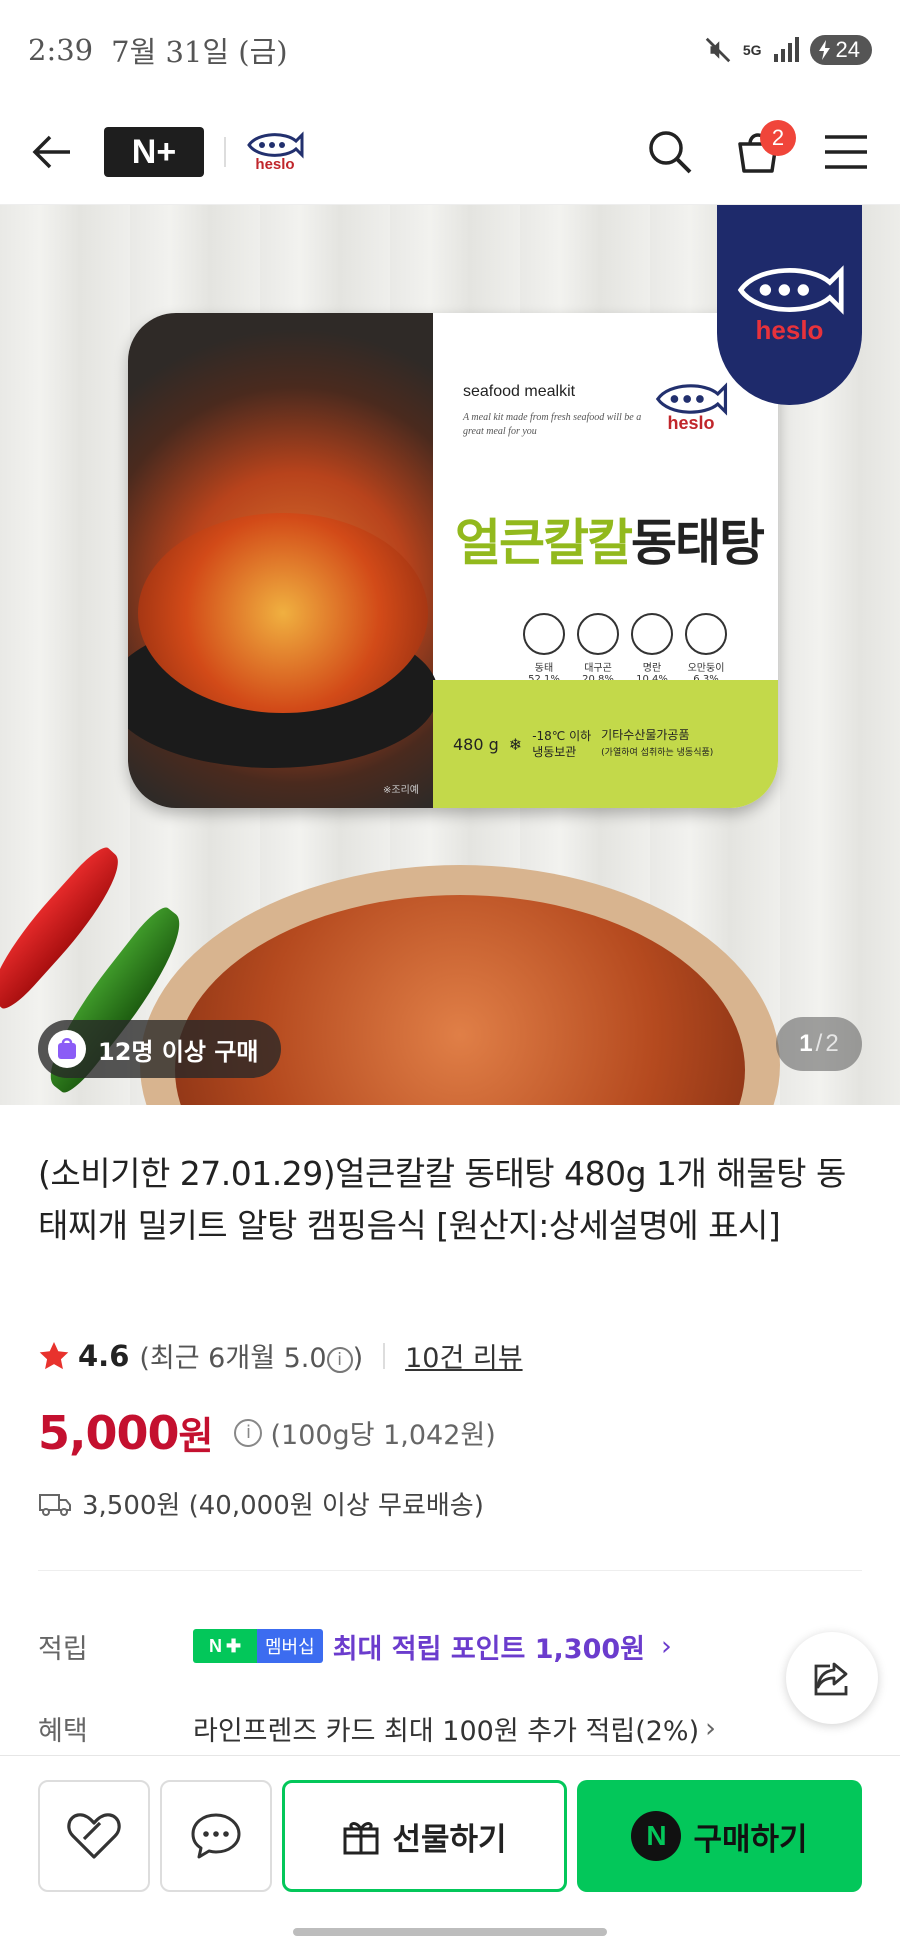 Image resolution: width=900 pixels, height=1950 pixels. I want to click on shipping-text: 3,500원 (40,000원 이상 무료배송), so click(283, 1506).